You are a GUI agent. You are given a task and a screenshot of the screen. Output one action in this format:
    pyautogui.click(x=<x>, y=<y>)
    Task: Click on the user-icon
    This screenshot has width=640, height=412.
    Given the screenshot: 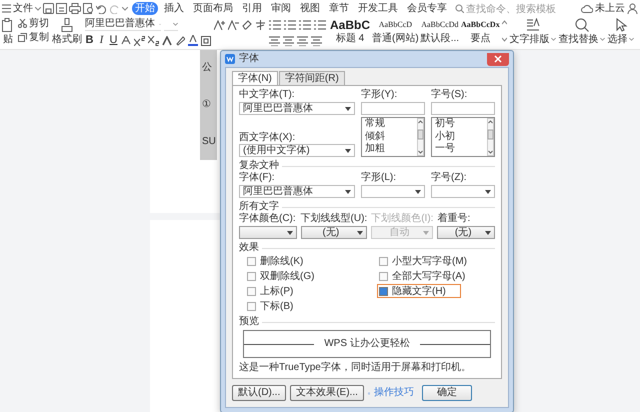 What is the action you would take?
    pyautogui.click(x=632, y=8)
    